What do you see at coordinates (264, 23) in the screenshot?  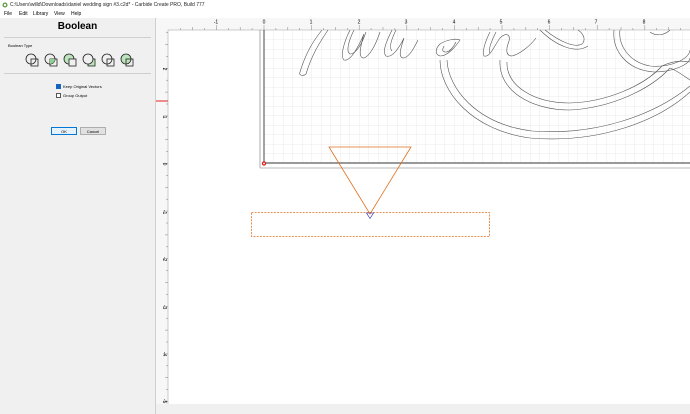 I see `ruler-x-label: 0` at bounding box center [264, 23].